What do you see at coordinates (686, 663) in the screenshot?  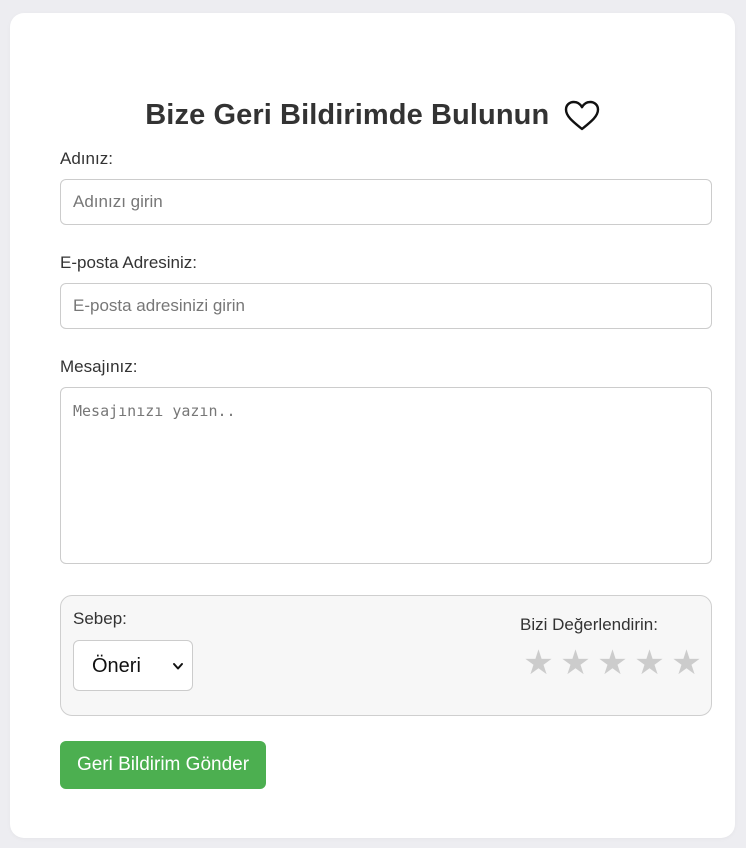 I see `star-5-icon: ★` at bounding box center [686, 663].